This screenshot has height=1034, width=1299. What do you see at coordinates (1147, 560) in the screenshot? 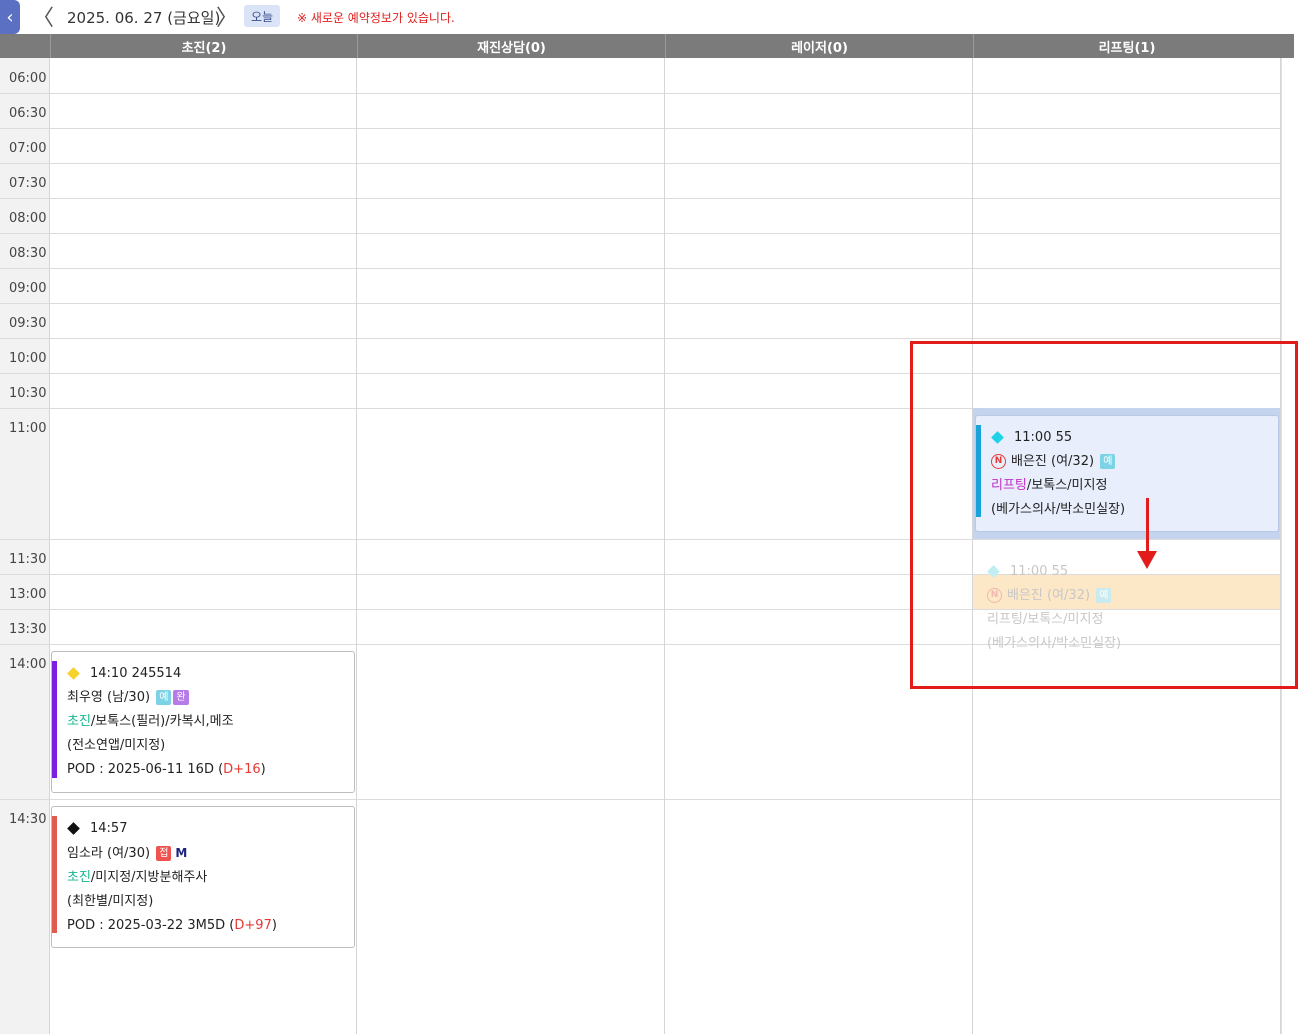
I see `arrow-head-icon` at bounding box center [1147, 560].